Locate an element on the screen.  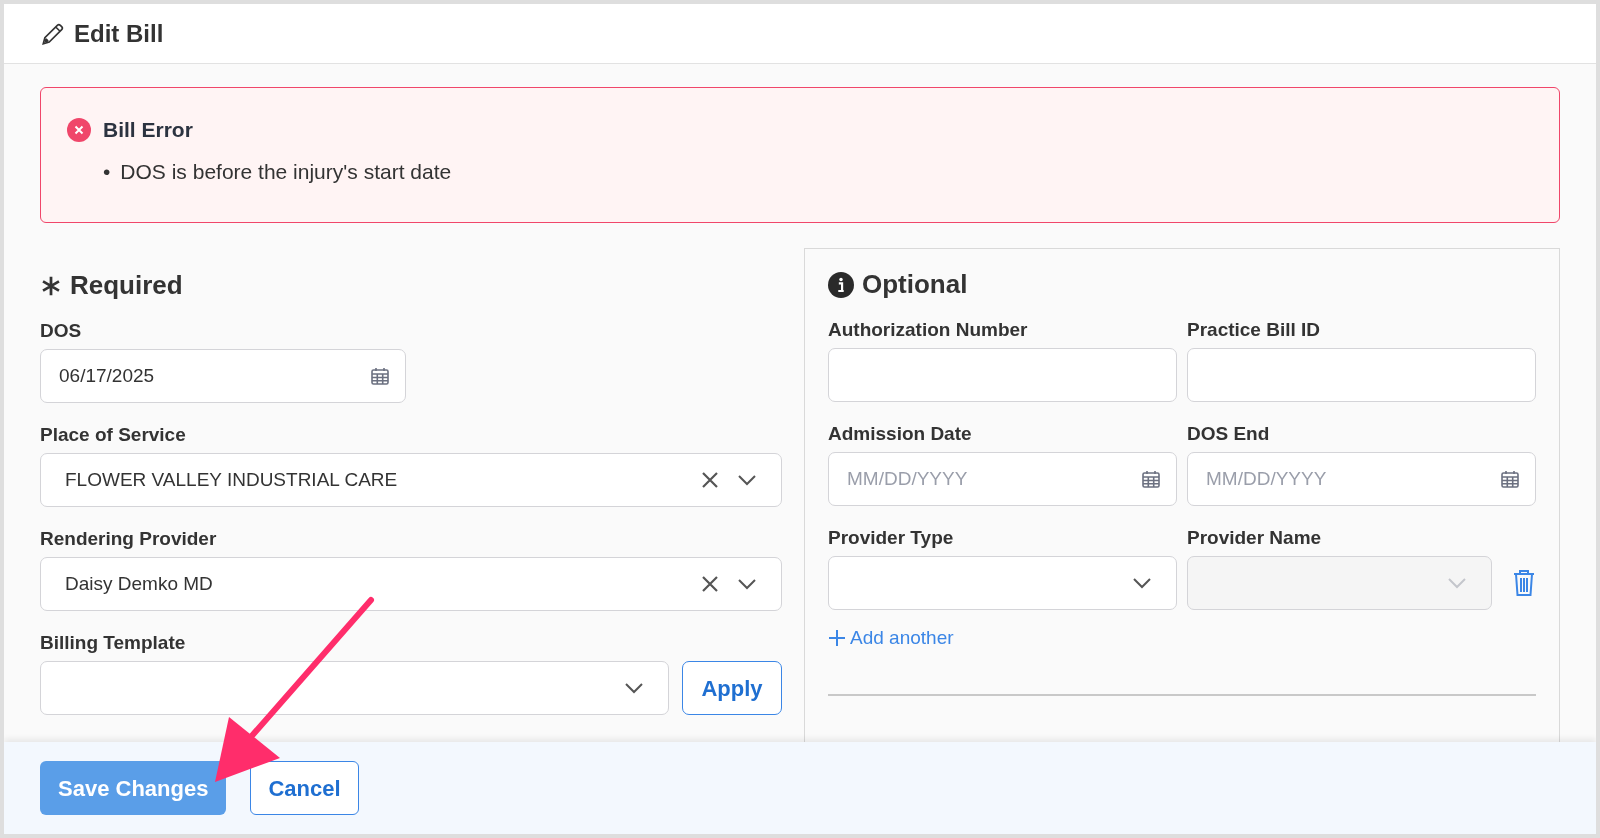
field-label: Provider Type is located at coordinates (891, 538).